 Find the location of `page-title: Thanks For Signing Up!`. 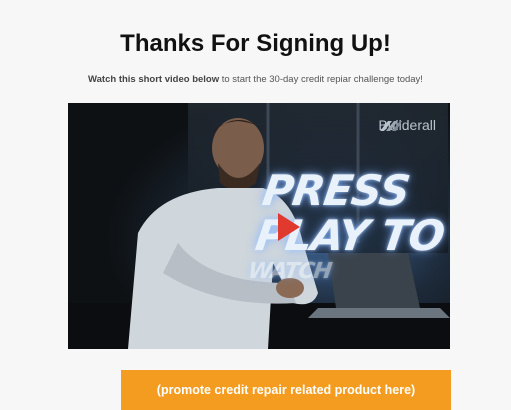

page-title: Thanks For Signing Up! is located at coordinates (255, 43).